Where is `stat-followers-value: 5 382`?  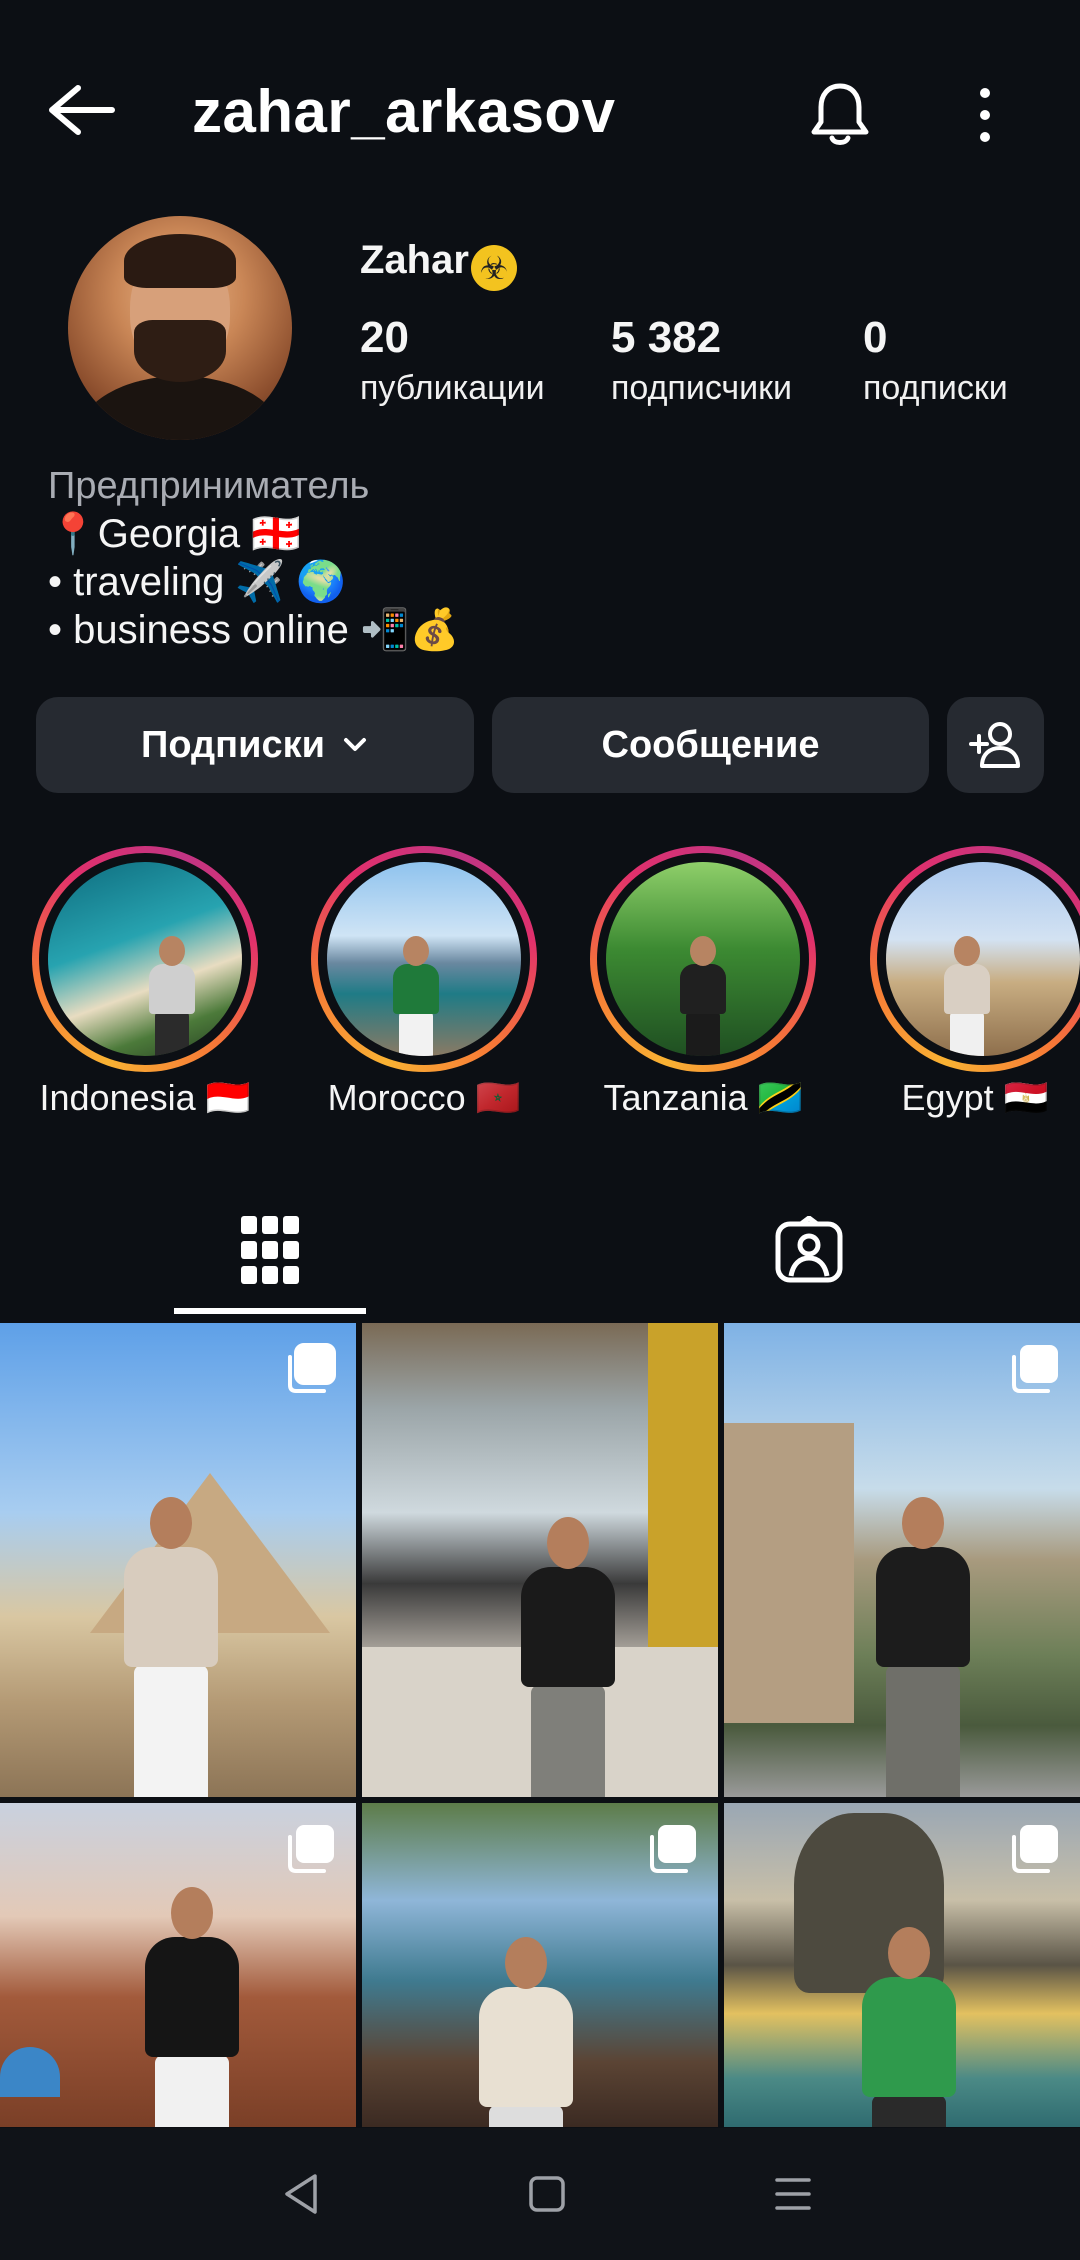
stat-followers-value: 5 382 is located at coordinates (666, 337).